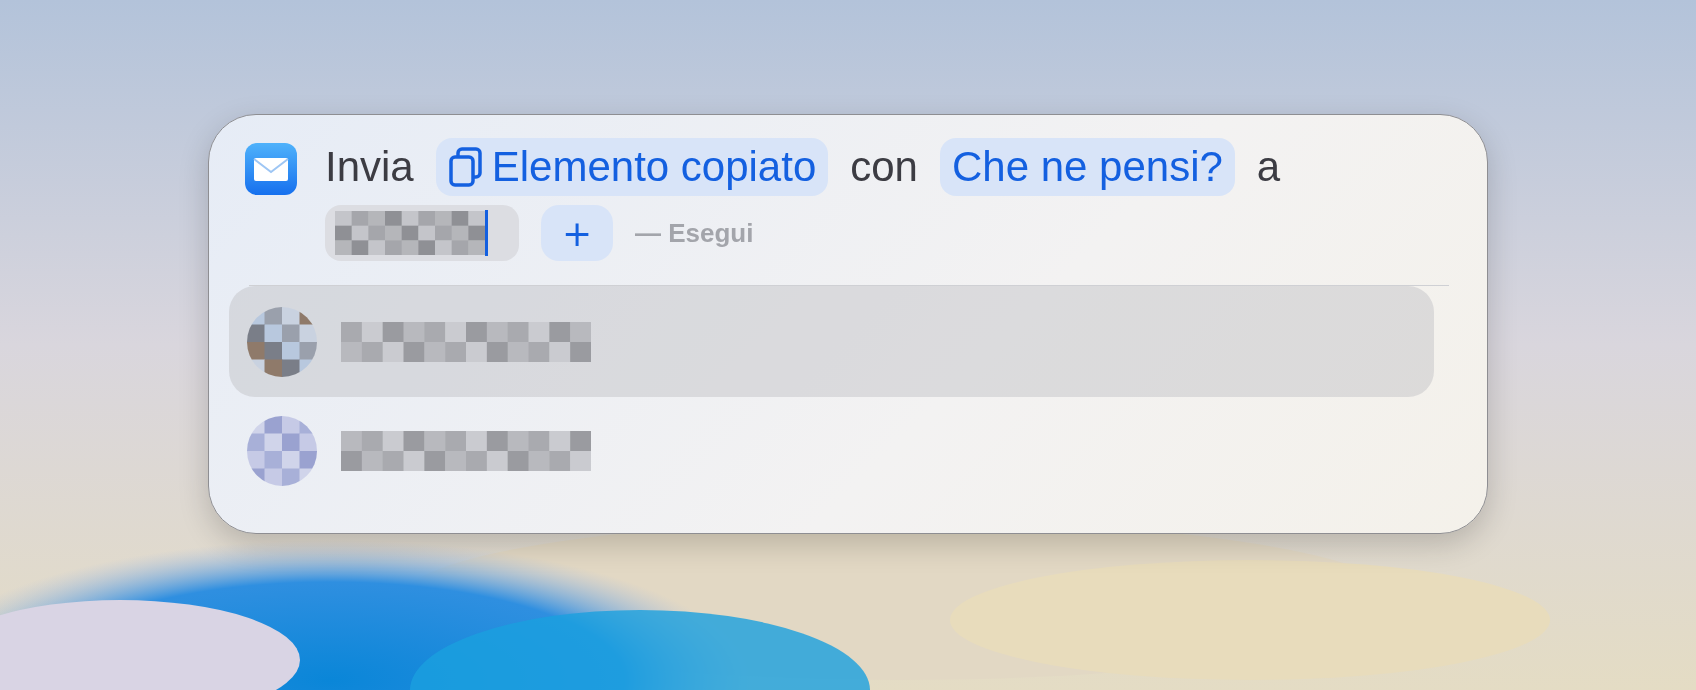 Image resolution: width=1696 pixels, height=690 pixels. I want to click on copy-icon, so click(465, 167).